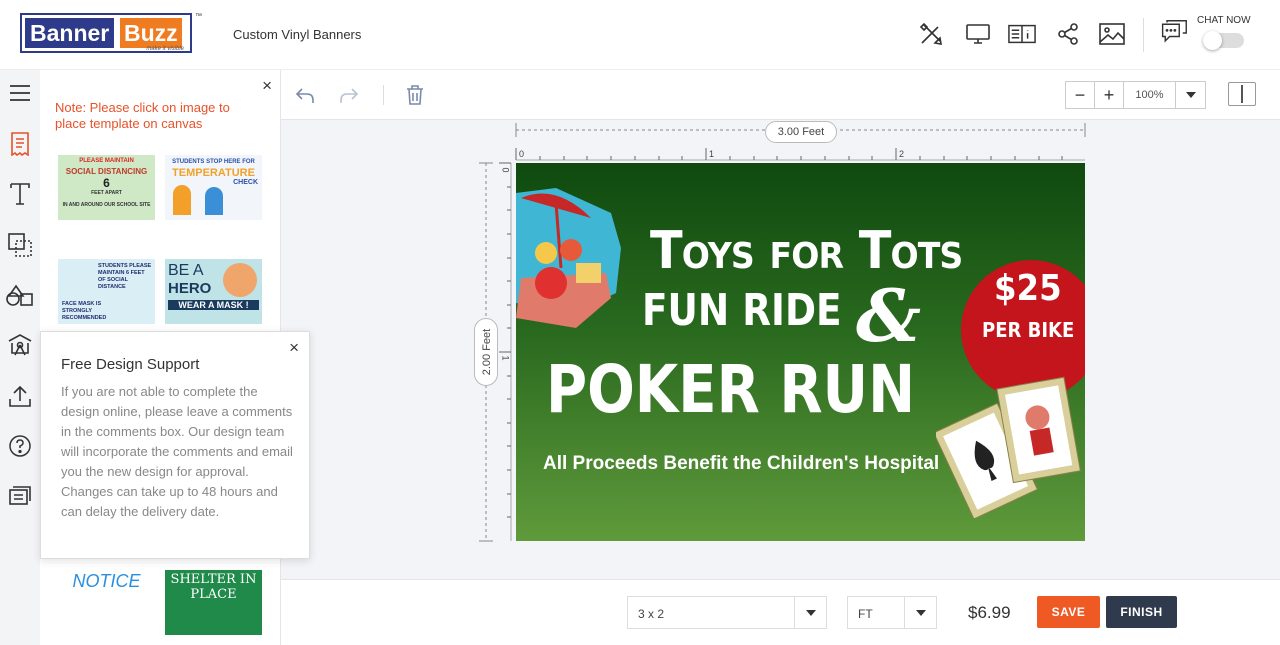 This screenshot has width=1280, height=645. What do you see at coordinates (505, 170) in the screenshot?
I see `ruler-left-tick-0: 0` at bounding box center [505, 170].